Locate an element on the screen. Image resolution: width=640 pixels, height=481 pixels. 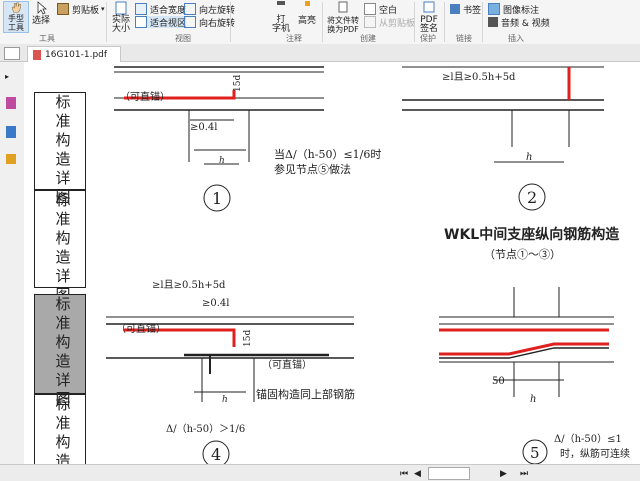
clipboard-button: 剪贴板 ▾ is located at coordinates (81, 9).